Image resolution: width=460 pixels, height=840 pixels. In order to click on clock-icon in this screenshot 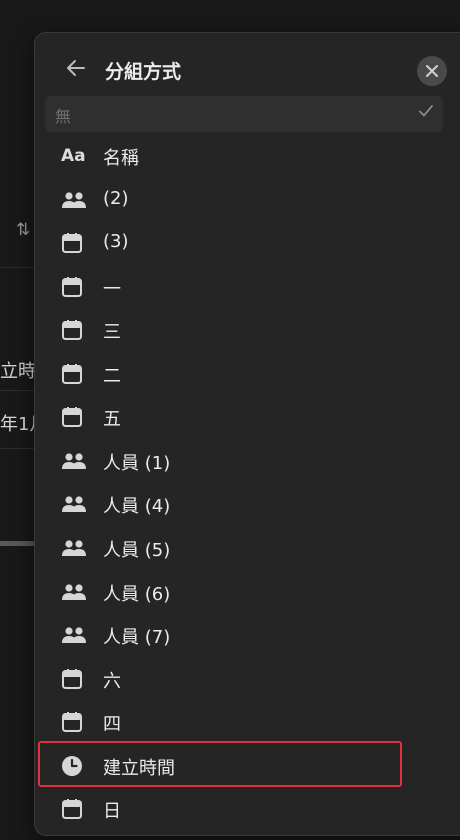, I will do `click(74, 766)`.